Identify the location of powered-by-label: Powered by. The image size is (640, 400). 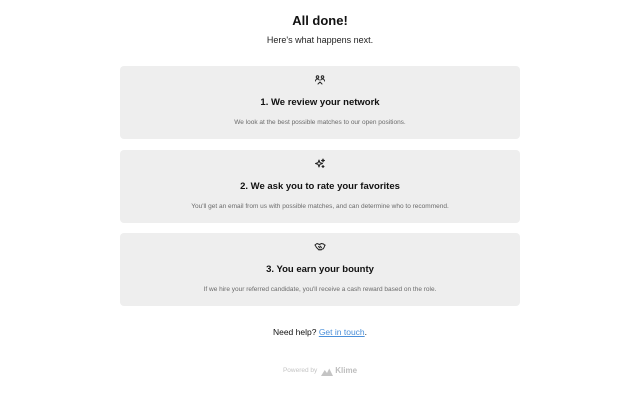
(300, 370).